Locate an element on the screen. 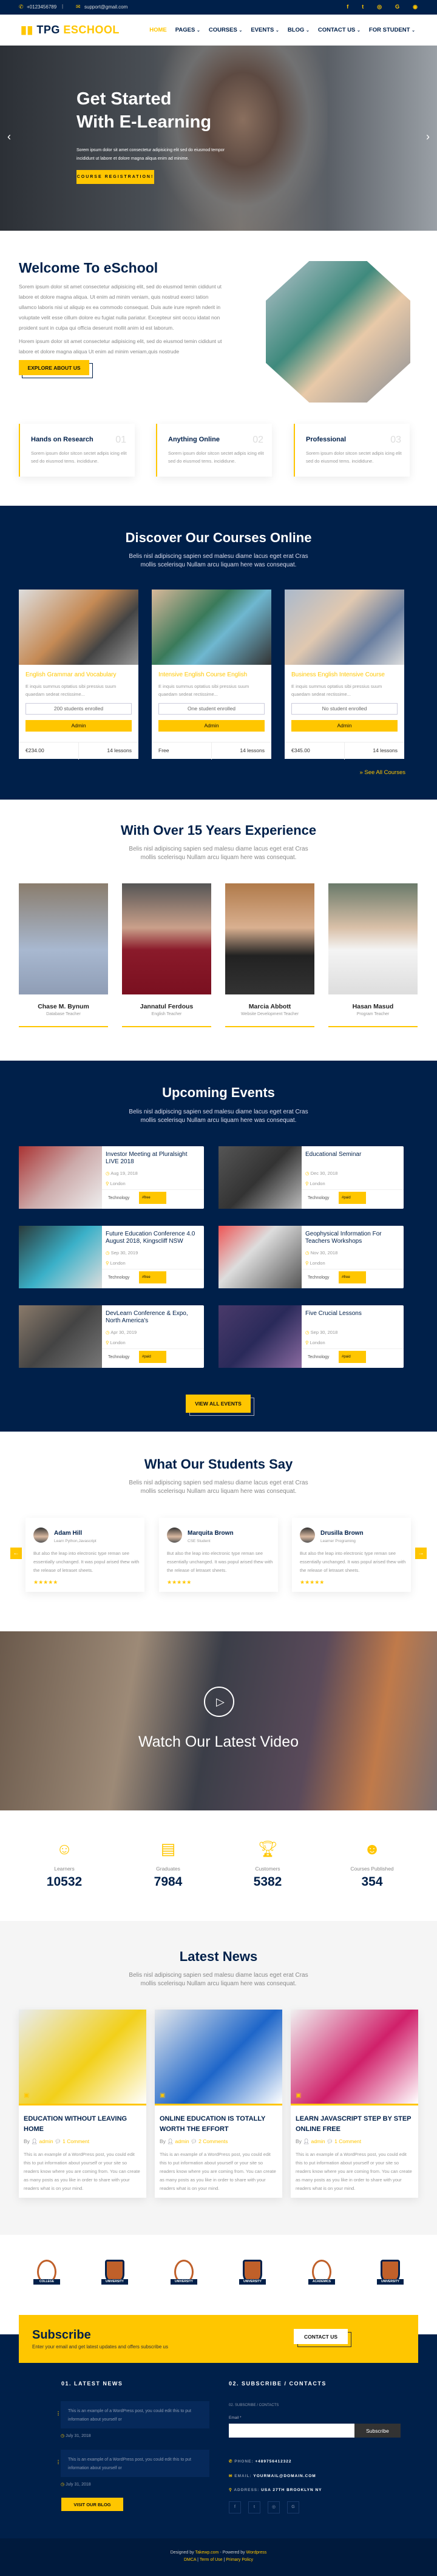 This screenshot has width=437, height=2576. email-value: YOURMAIL@DOMAIN.COM is located at coordinates (284, 2476).